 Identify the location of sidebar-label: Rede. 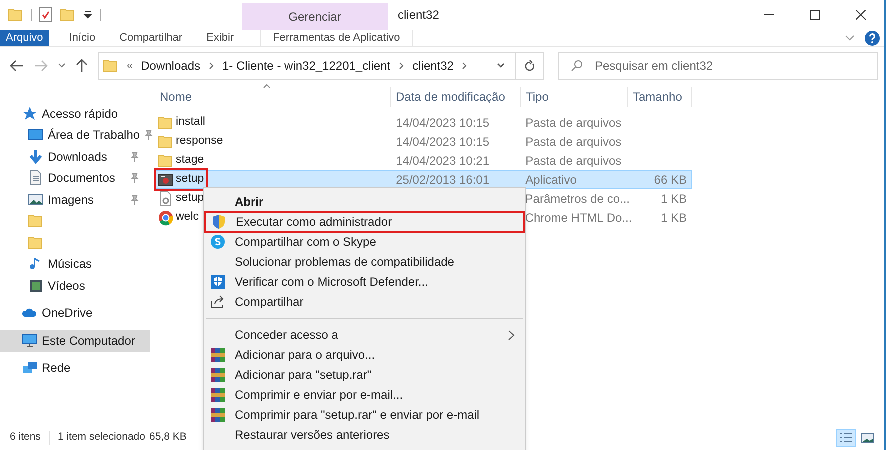
(56, 369).